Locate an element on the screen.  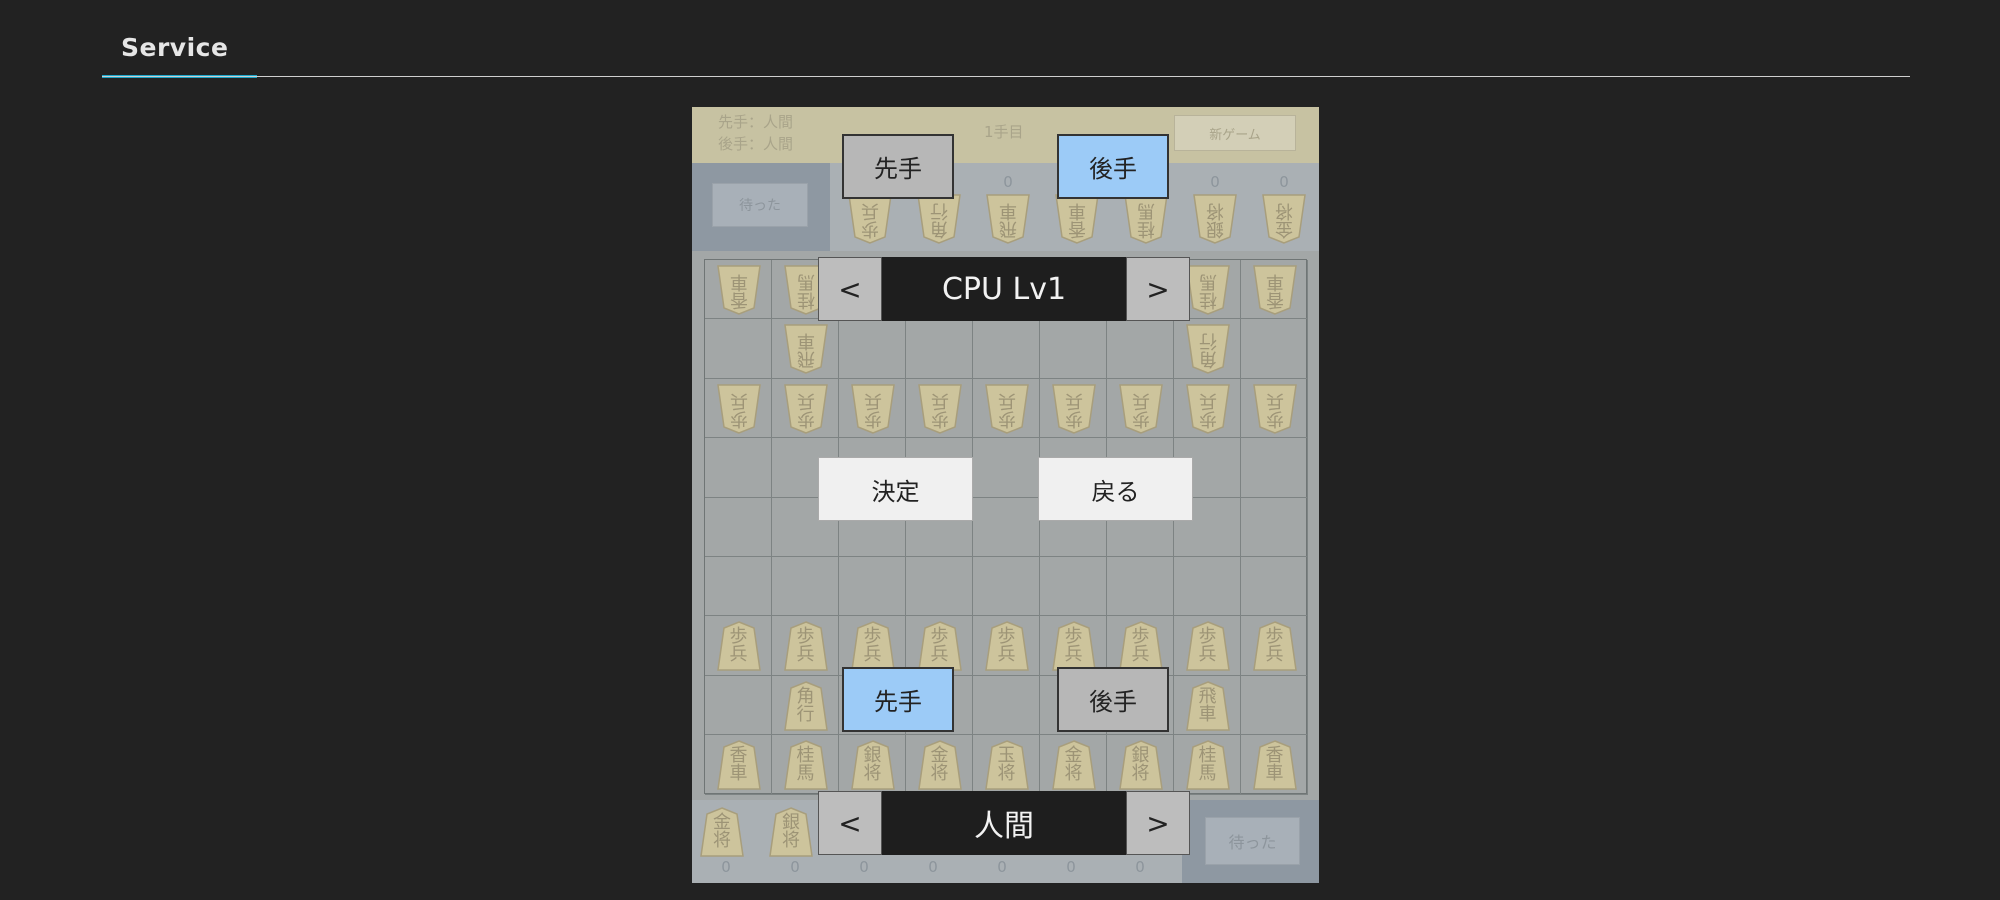
sente-piece: 玉 将 is located at coordinates (1007, 765).